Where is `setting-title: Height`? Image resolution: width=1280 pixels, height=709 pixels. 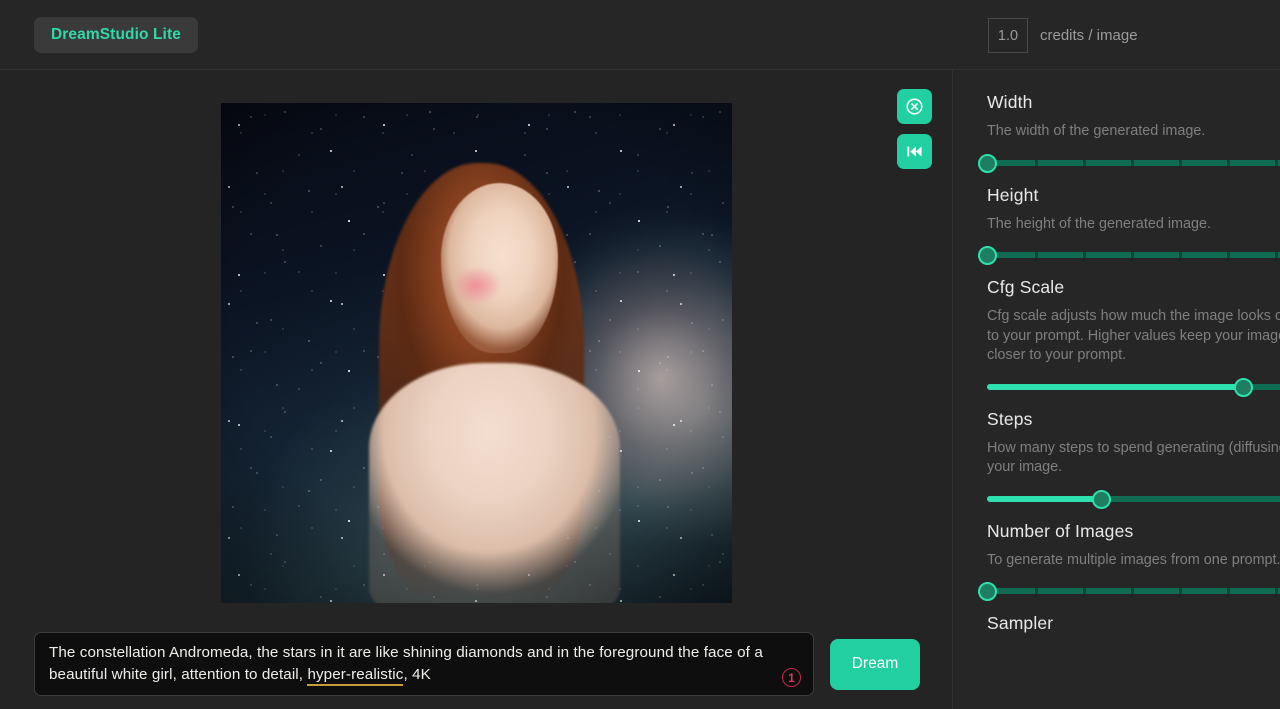
setting-title: Height is located at coordinates (1013, 194).